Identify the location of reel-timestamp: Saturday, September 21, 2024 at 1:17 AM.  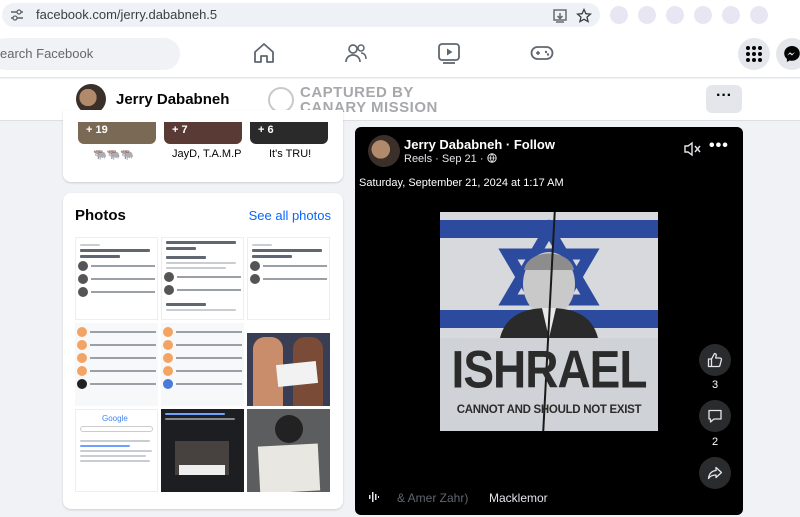
(461, 183).